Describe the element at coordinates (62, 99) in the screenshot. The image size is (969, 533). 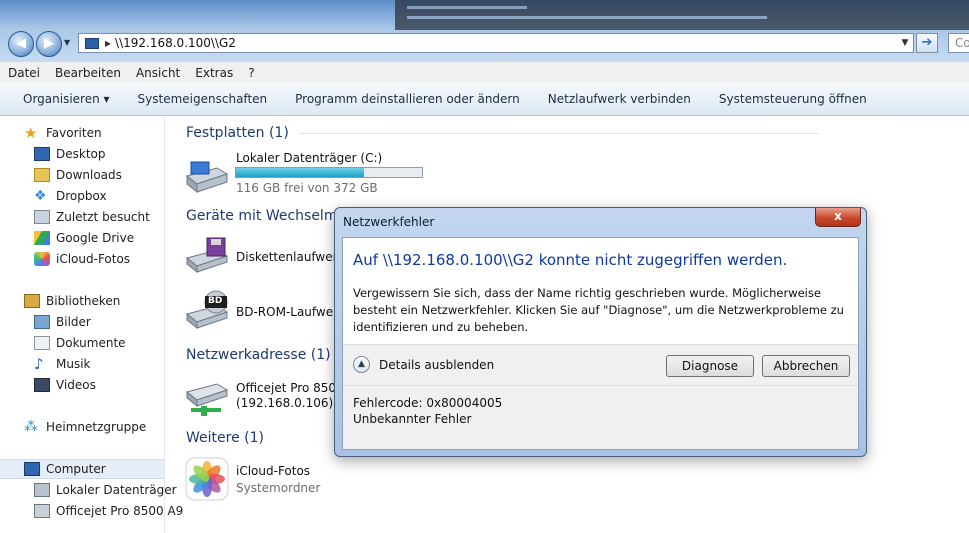
I see `organize-button: Organisieren ▾` at that location.